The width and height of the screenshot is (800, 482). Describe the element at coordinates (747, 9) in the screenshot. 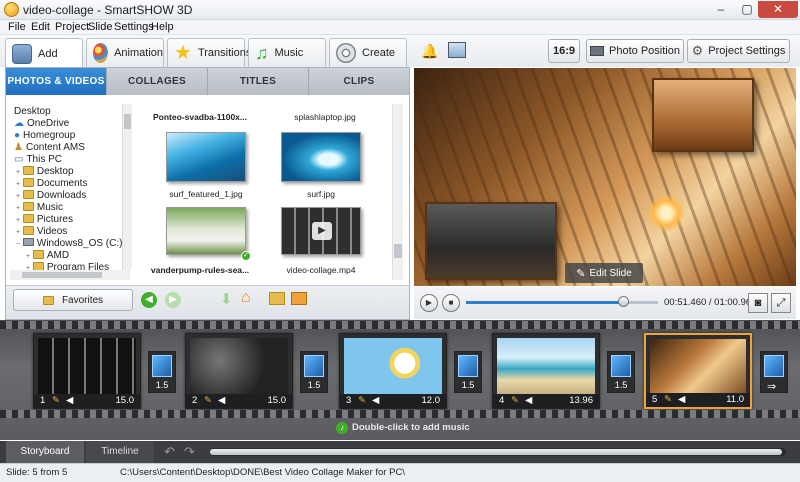

I see `maximize-button: ▢` at that location.